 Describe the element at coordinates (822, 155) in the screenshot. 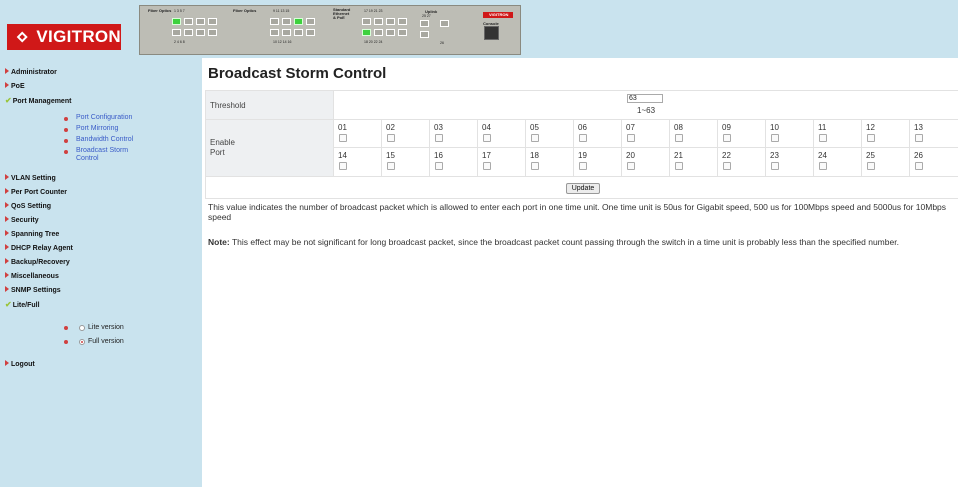

I see `port-number: 24` at that location.